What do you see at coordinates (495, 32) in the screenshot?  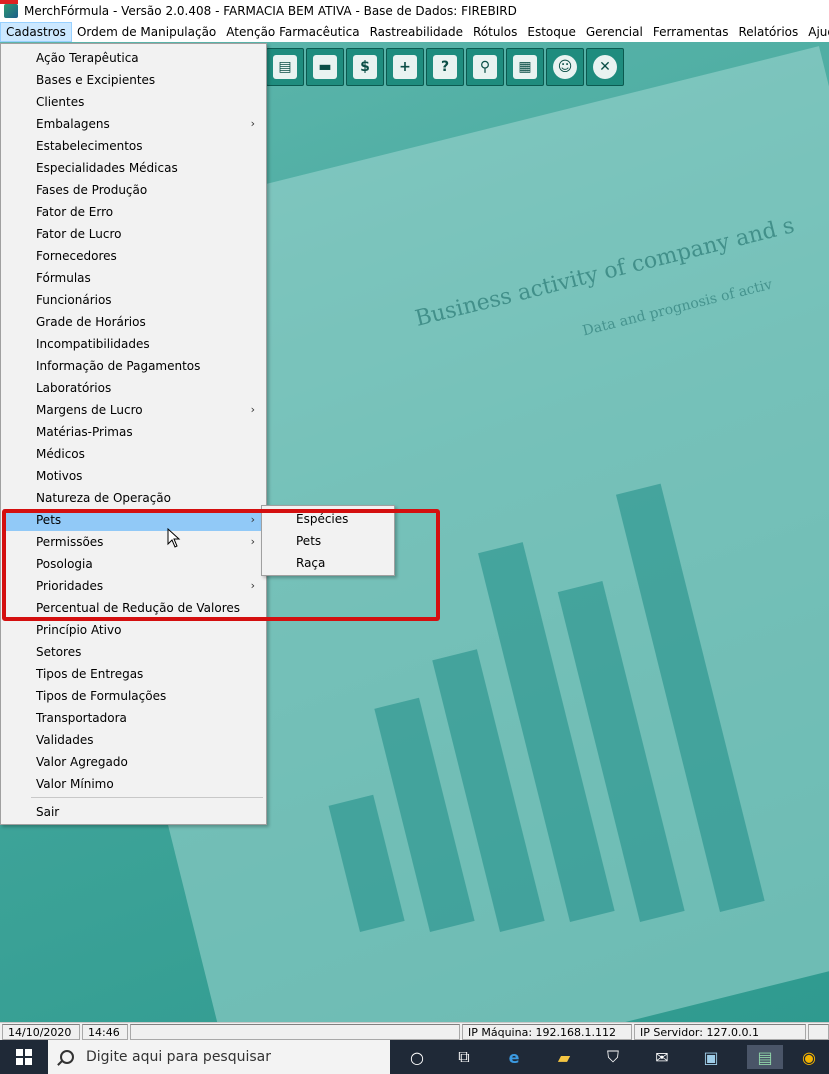 I see `menu-rotulos: Rótulos` at bounding box center [495, 32].